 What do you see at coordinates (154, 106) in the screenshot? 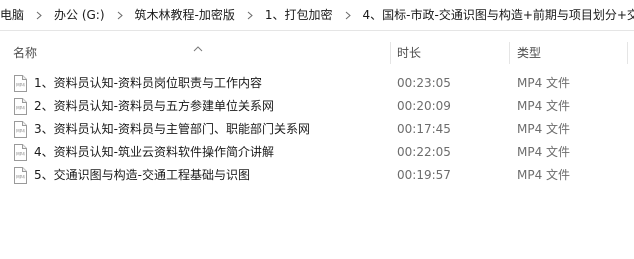
I see `file-name: 2、资料员认知-资料员与五方参建单位关系网` at bounding box center [154, 106].